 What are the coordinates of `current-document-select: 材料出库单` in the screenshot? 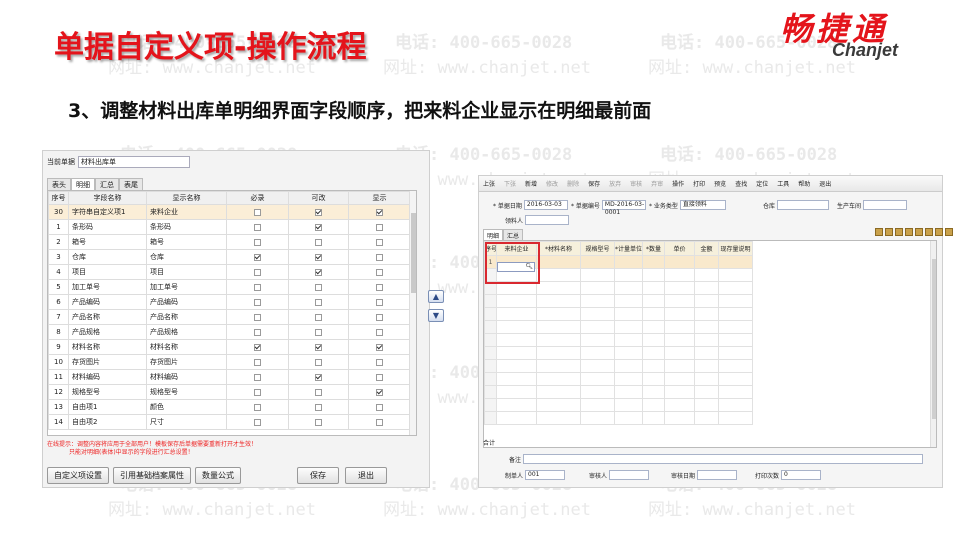 It's located at (134, 162).